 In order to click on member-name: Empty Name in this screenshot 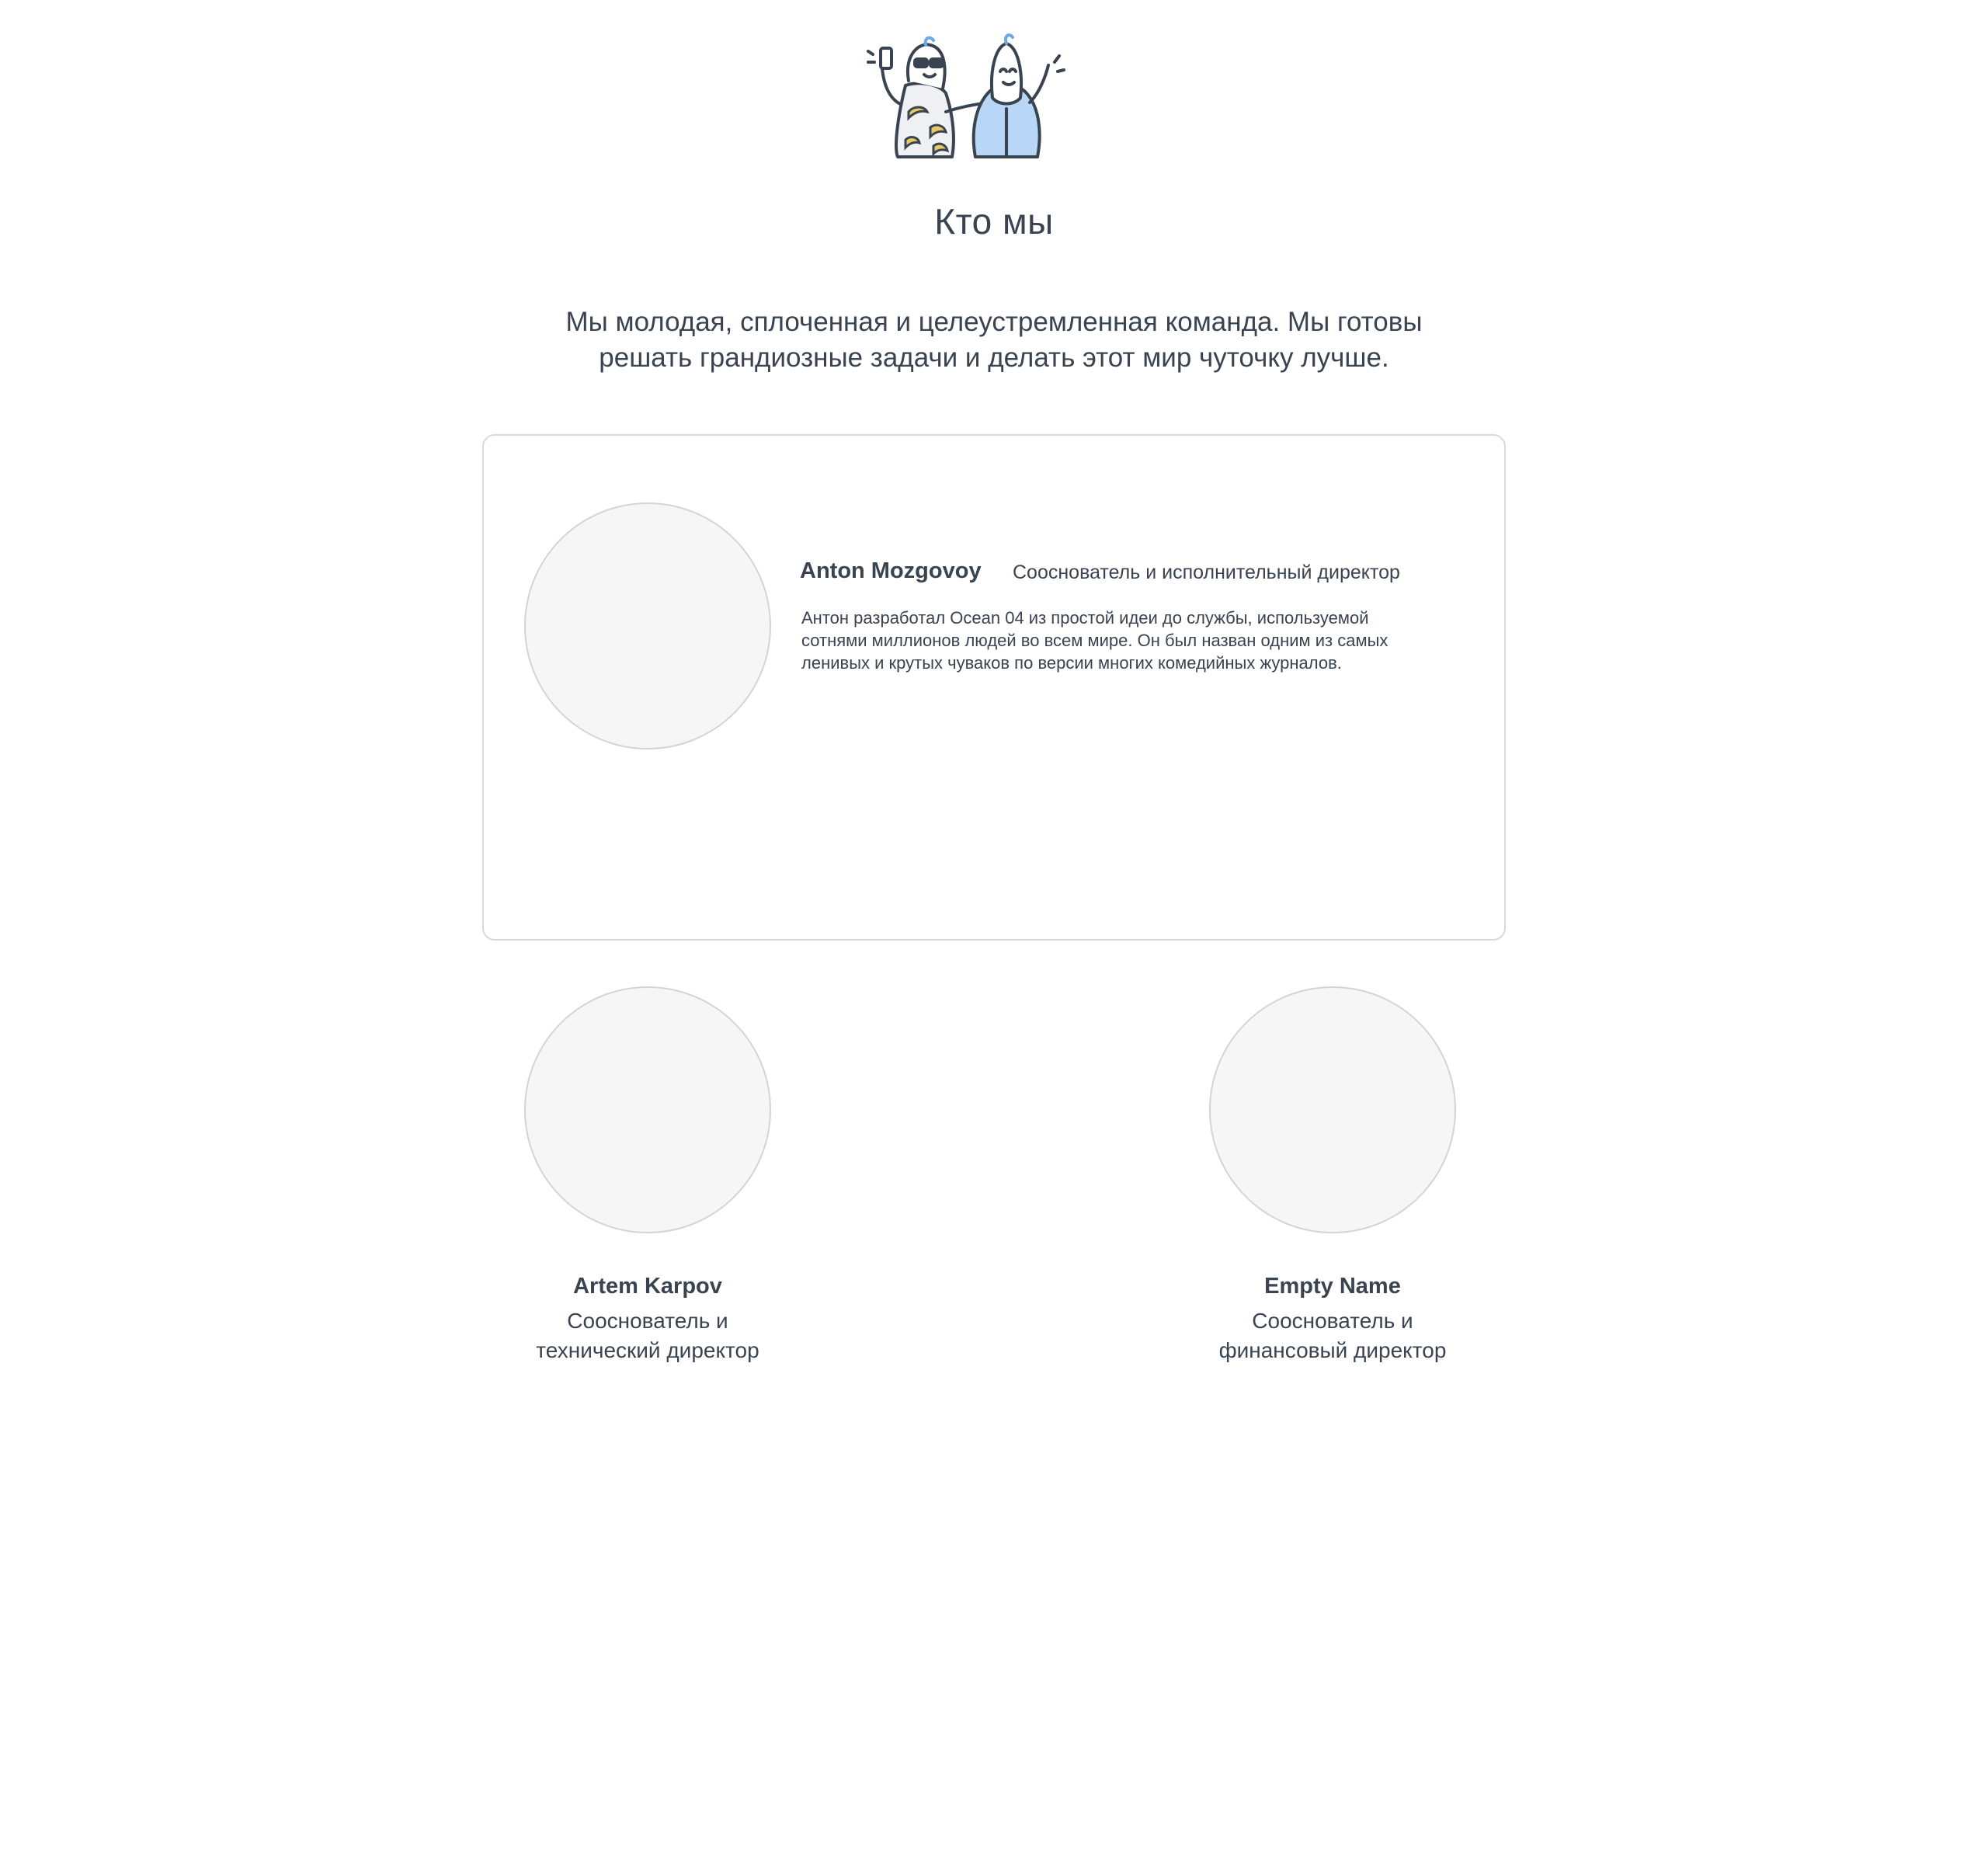, I will do `click(1332, 1286)`.